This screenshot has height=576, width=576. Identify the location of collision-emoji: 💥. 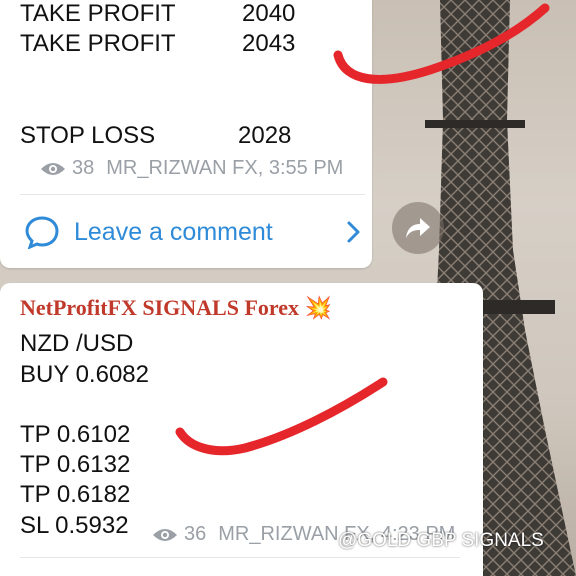
(318, 307).